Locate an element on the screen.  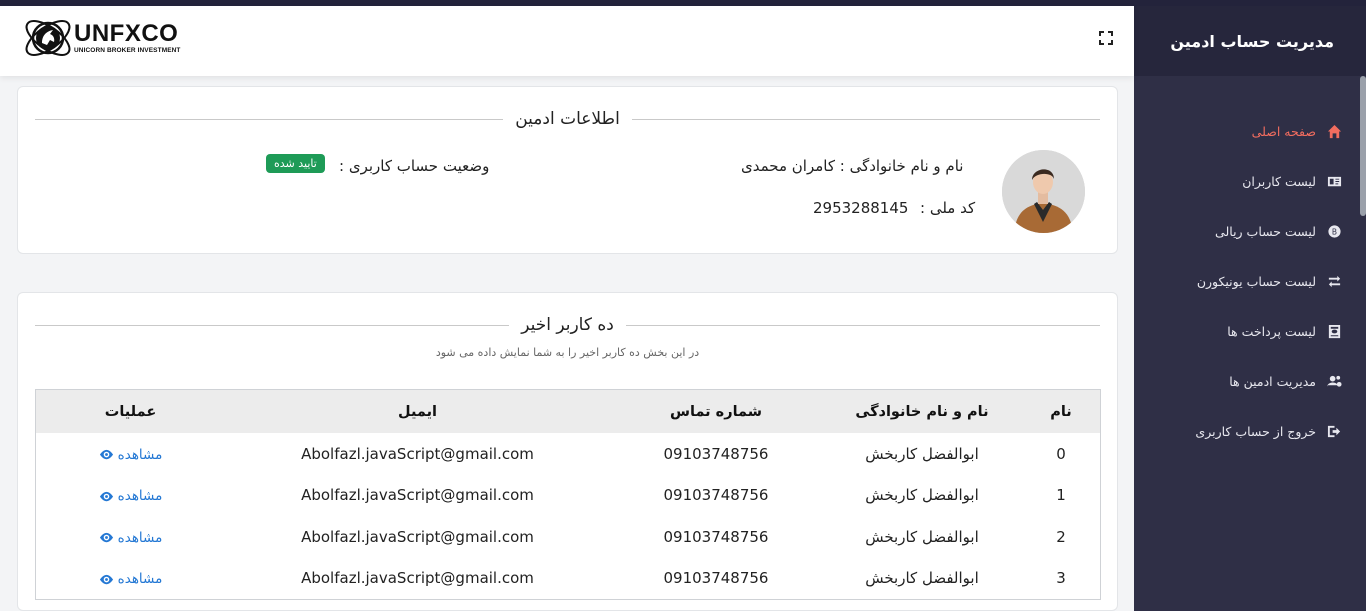
column-header: نام و نام خانوادگی is located at coordinates (922, 411).